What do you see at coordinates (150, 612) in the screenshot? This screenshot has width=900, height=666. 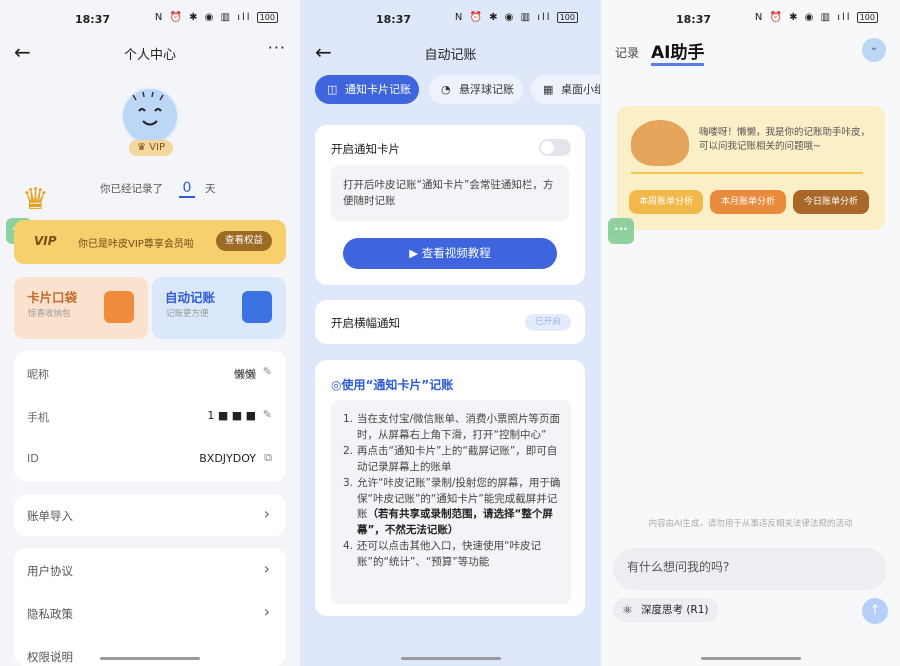 I see `privacy-policy-row: 隐私政策 ›` at bounding box center [150, 612].